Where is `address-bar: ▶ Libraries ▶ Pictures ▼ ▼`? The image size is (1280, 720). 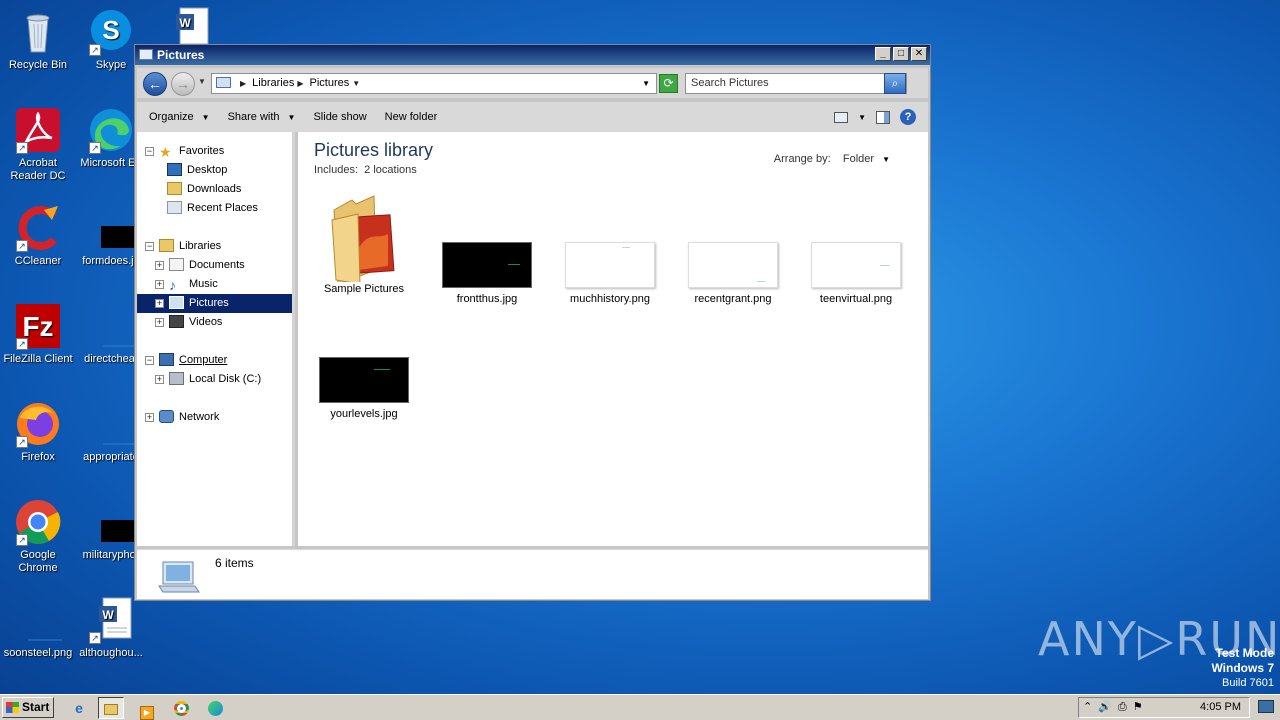
address-bar: ▶ Libraries ▶ Pictures ▼ ▼ is located at coordinates (434, 83).